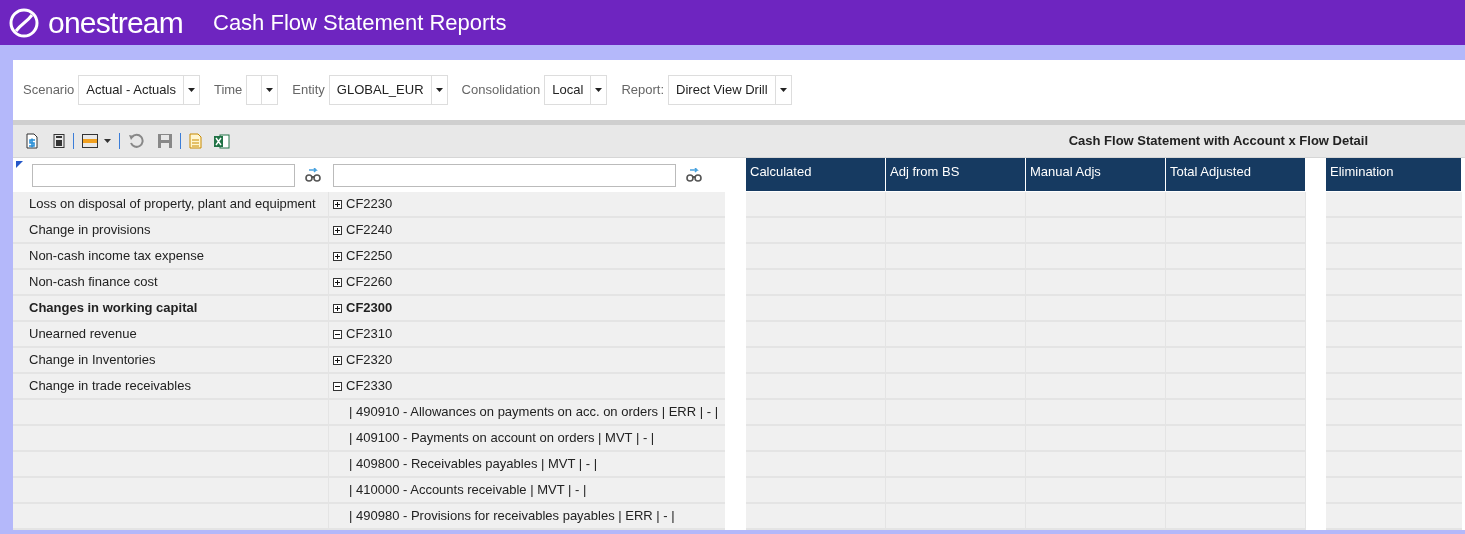 This screenshot has width=1465, height=534. I want to click on page-title: Cash Flow Statement Reports, so click(360, 23).